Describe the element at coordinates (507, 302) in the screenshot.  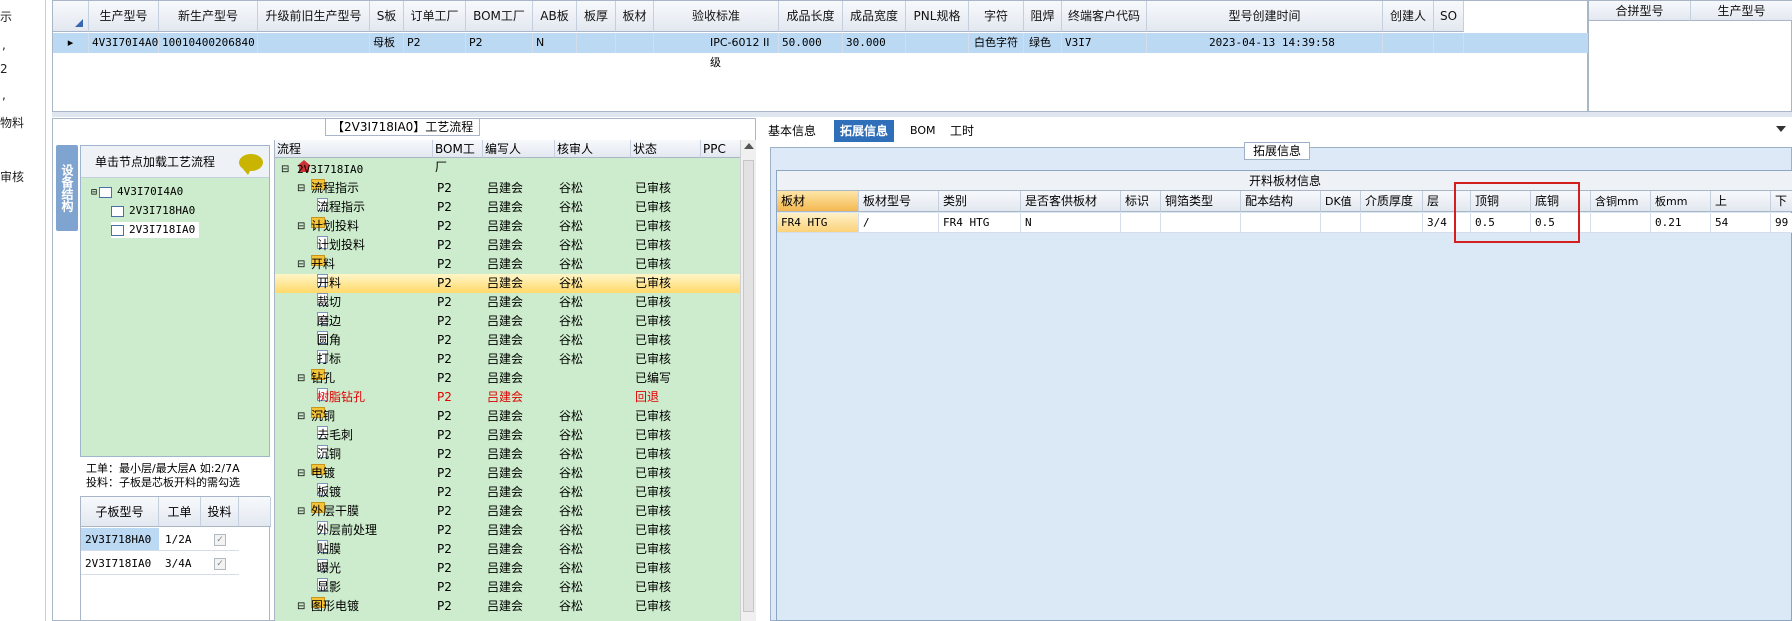
I see `flow-step-row: 裁切 P2 吕建会 谷松 已审核` at that location.